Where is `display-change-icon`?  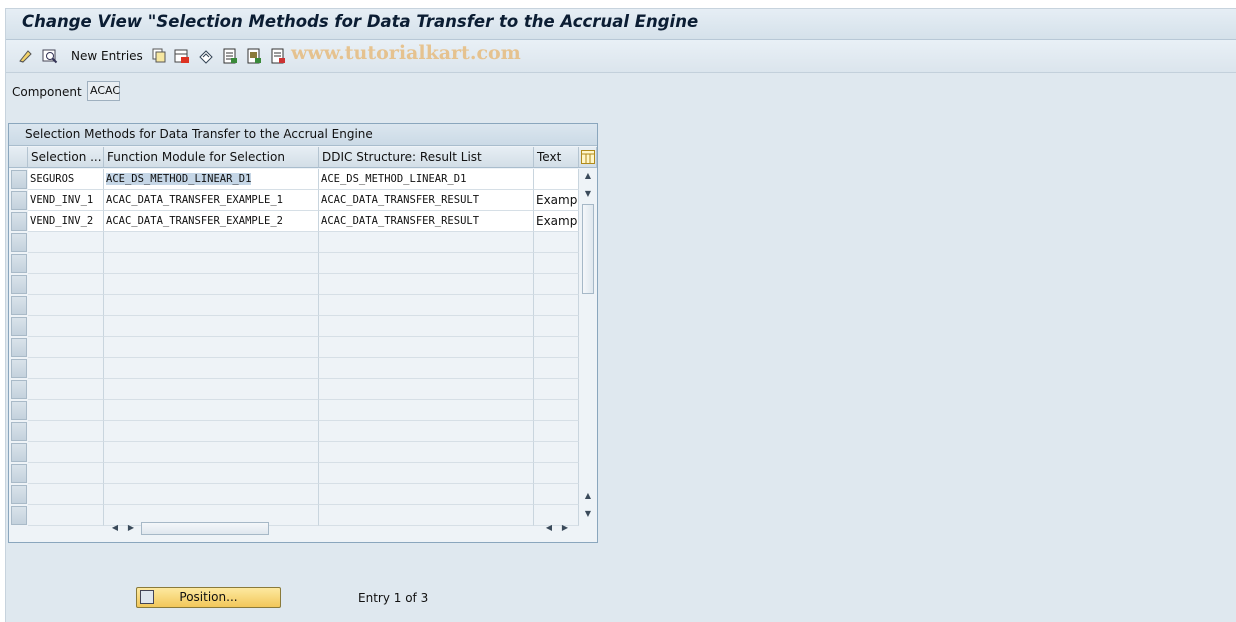
display-change-icon is located at coordinates (26, 56).